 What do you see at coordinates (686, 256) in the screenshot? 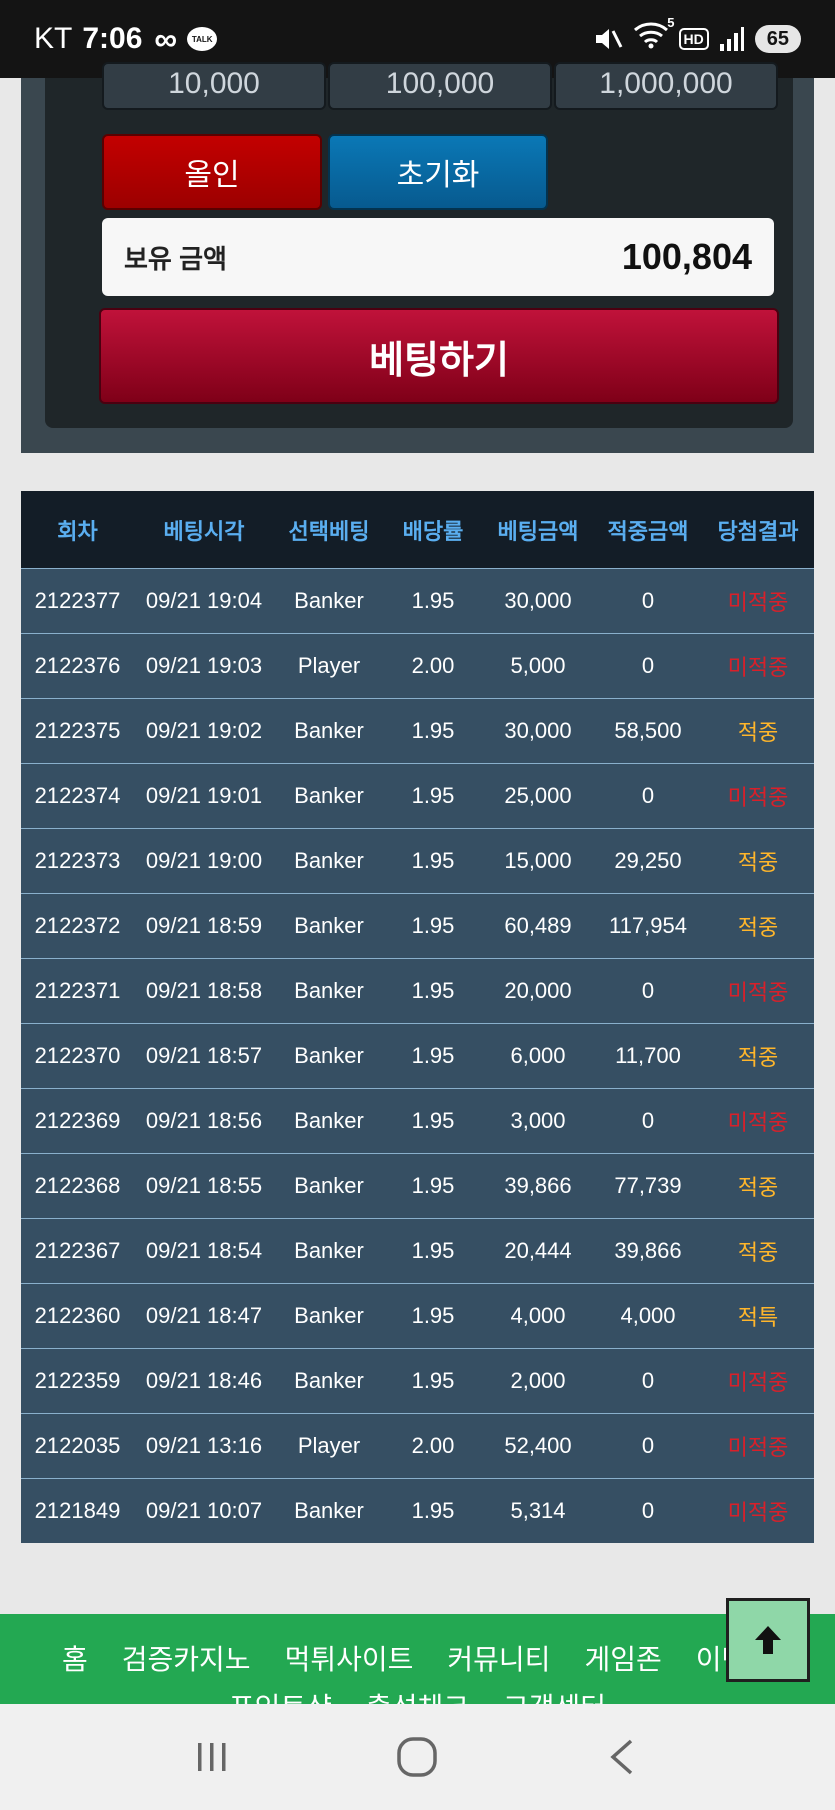
I see `balance-value: 100,804` at bounding box center [686, 256].